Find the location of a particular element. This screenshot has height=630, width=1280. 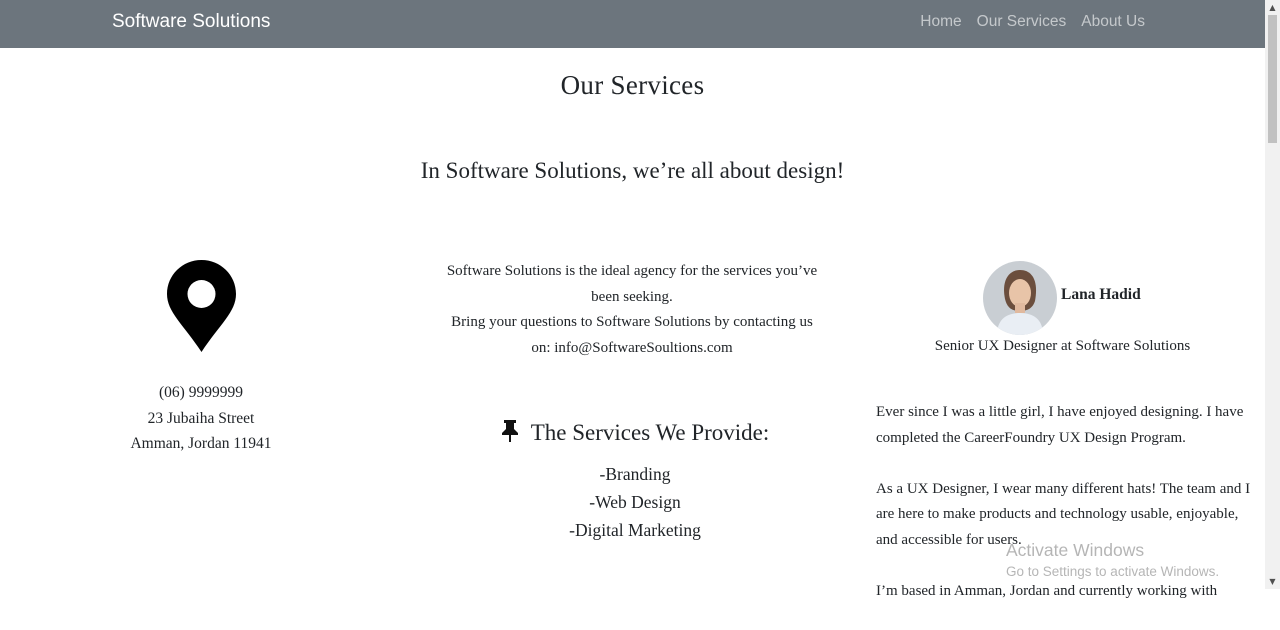

pushpin-icon is located at coordinates (509, 431).